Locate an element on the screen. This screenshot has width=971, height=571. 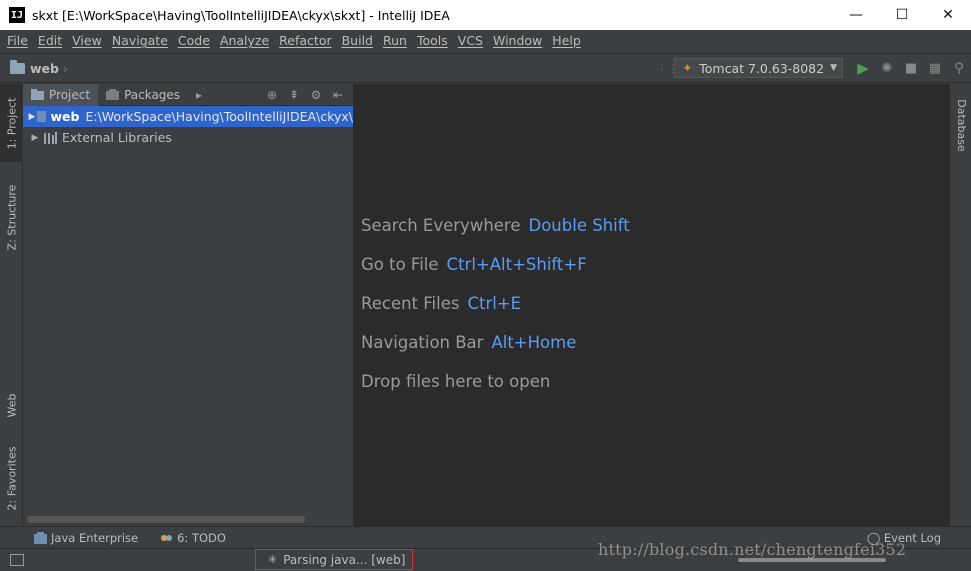
menu-build: Build is located at coordinates (357, 41).